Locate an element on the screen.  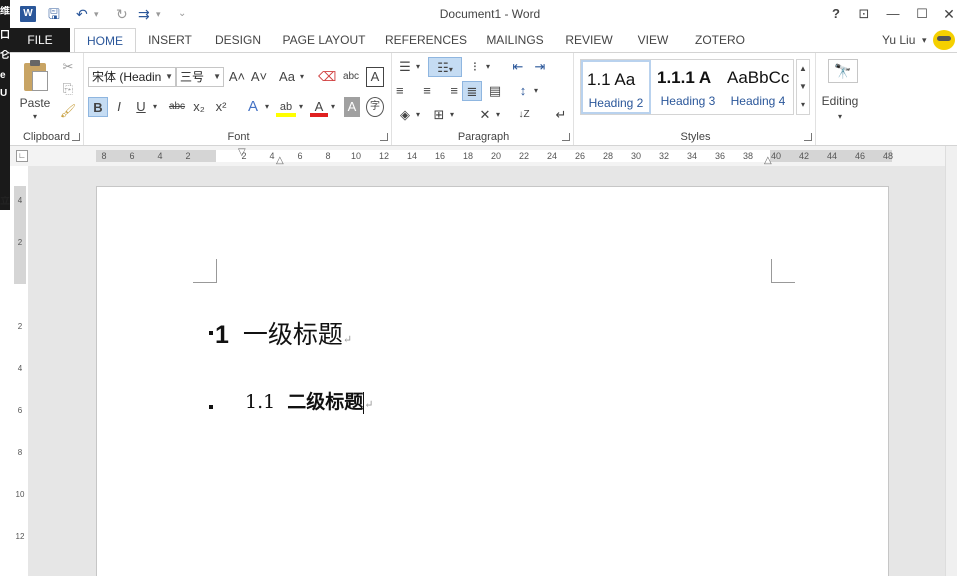
minimize-button: — is located at coordinates (893, 14).